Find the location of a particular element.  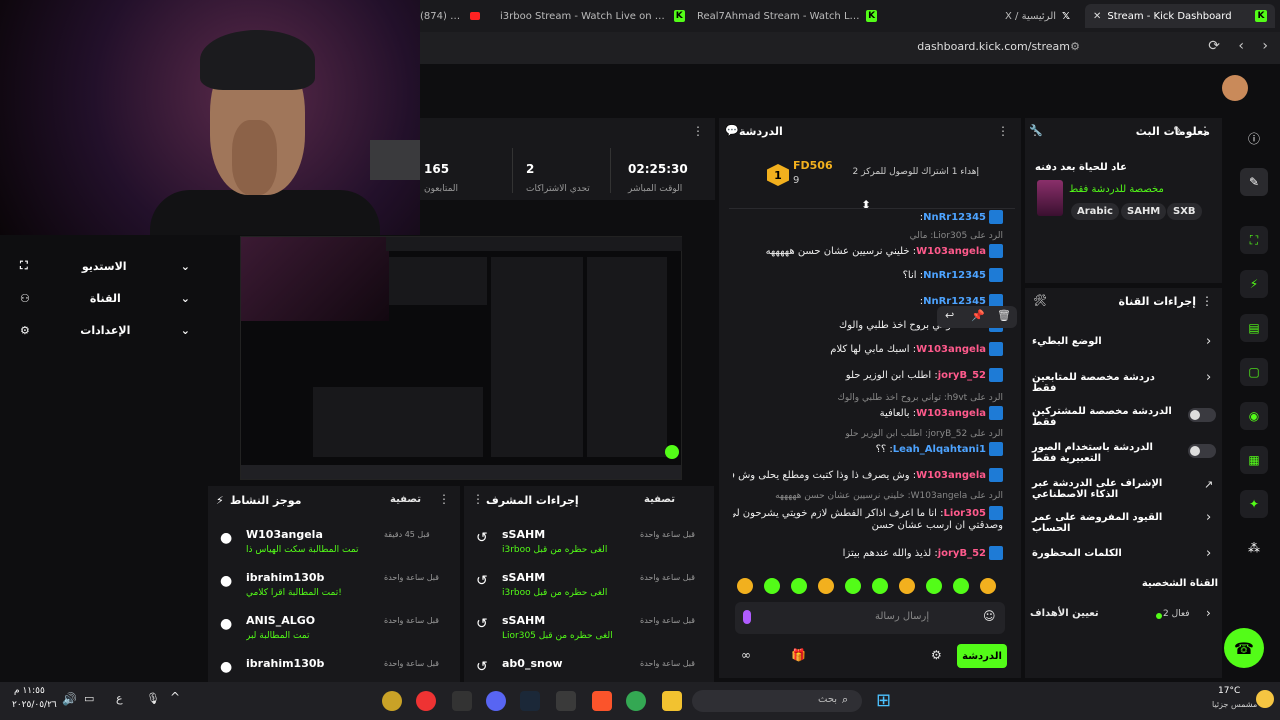

reload-icon: ⟳ is located at coordinates (1214, 46).